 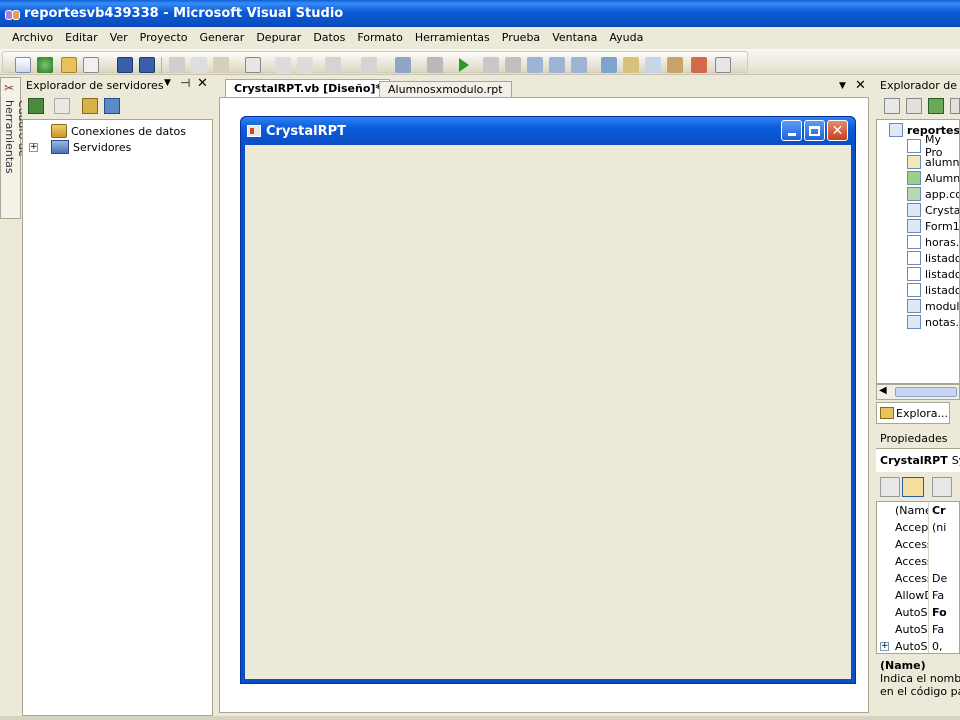 What do you see at coordinates (918, 645) in the screenshot?
I see `property-row: + AutoScroll0,` at bounding box center [918, 645].